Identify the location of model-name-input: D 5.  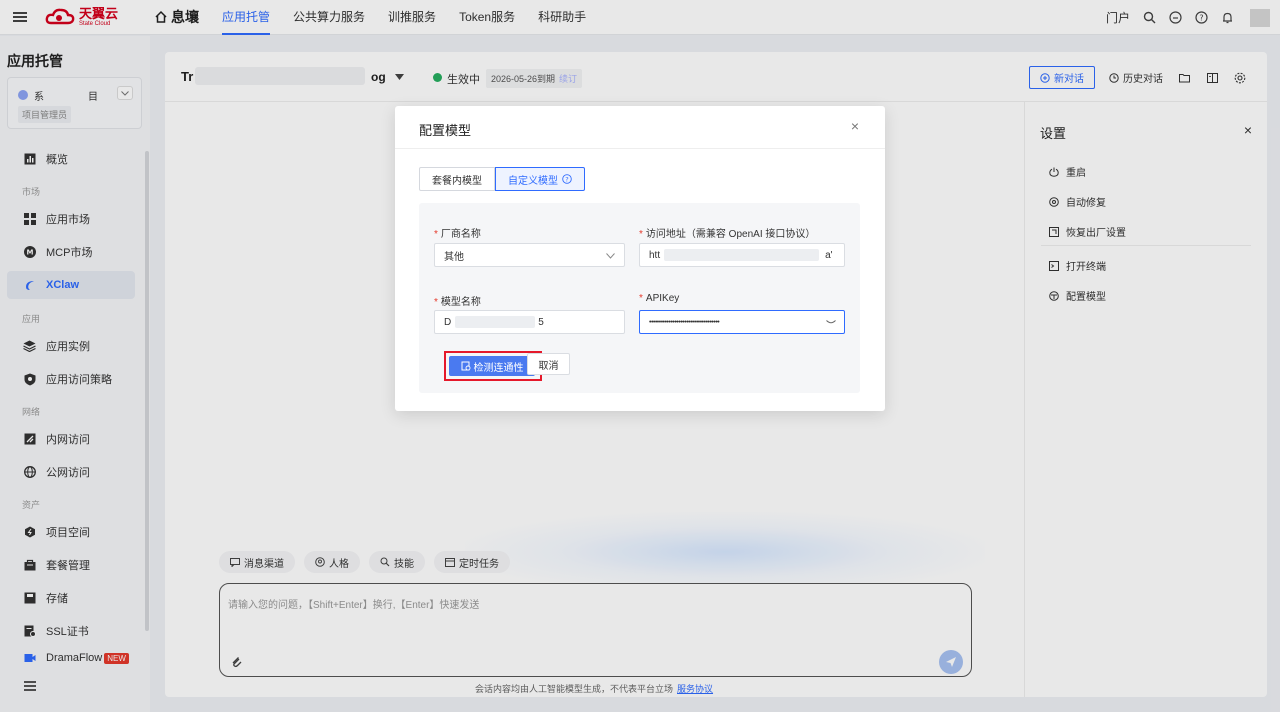
(529, 322).